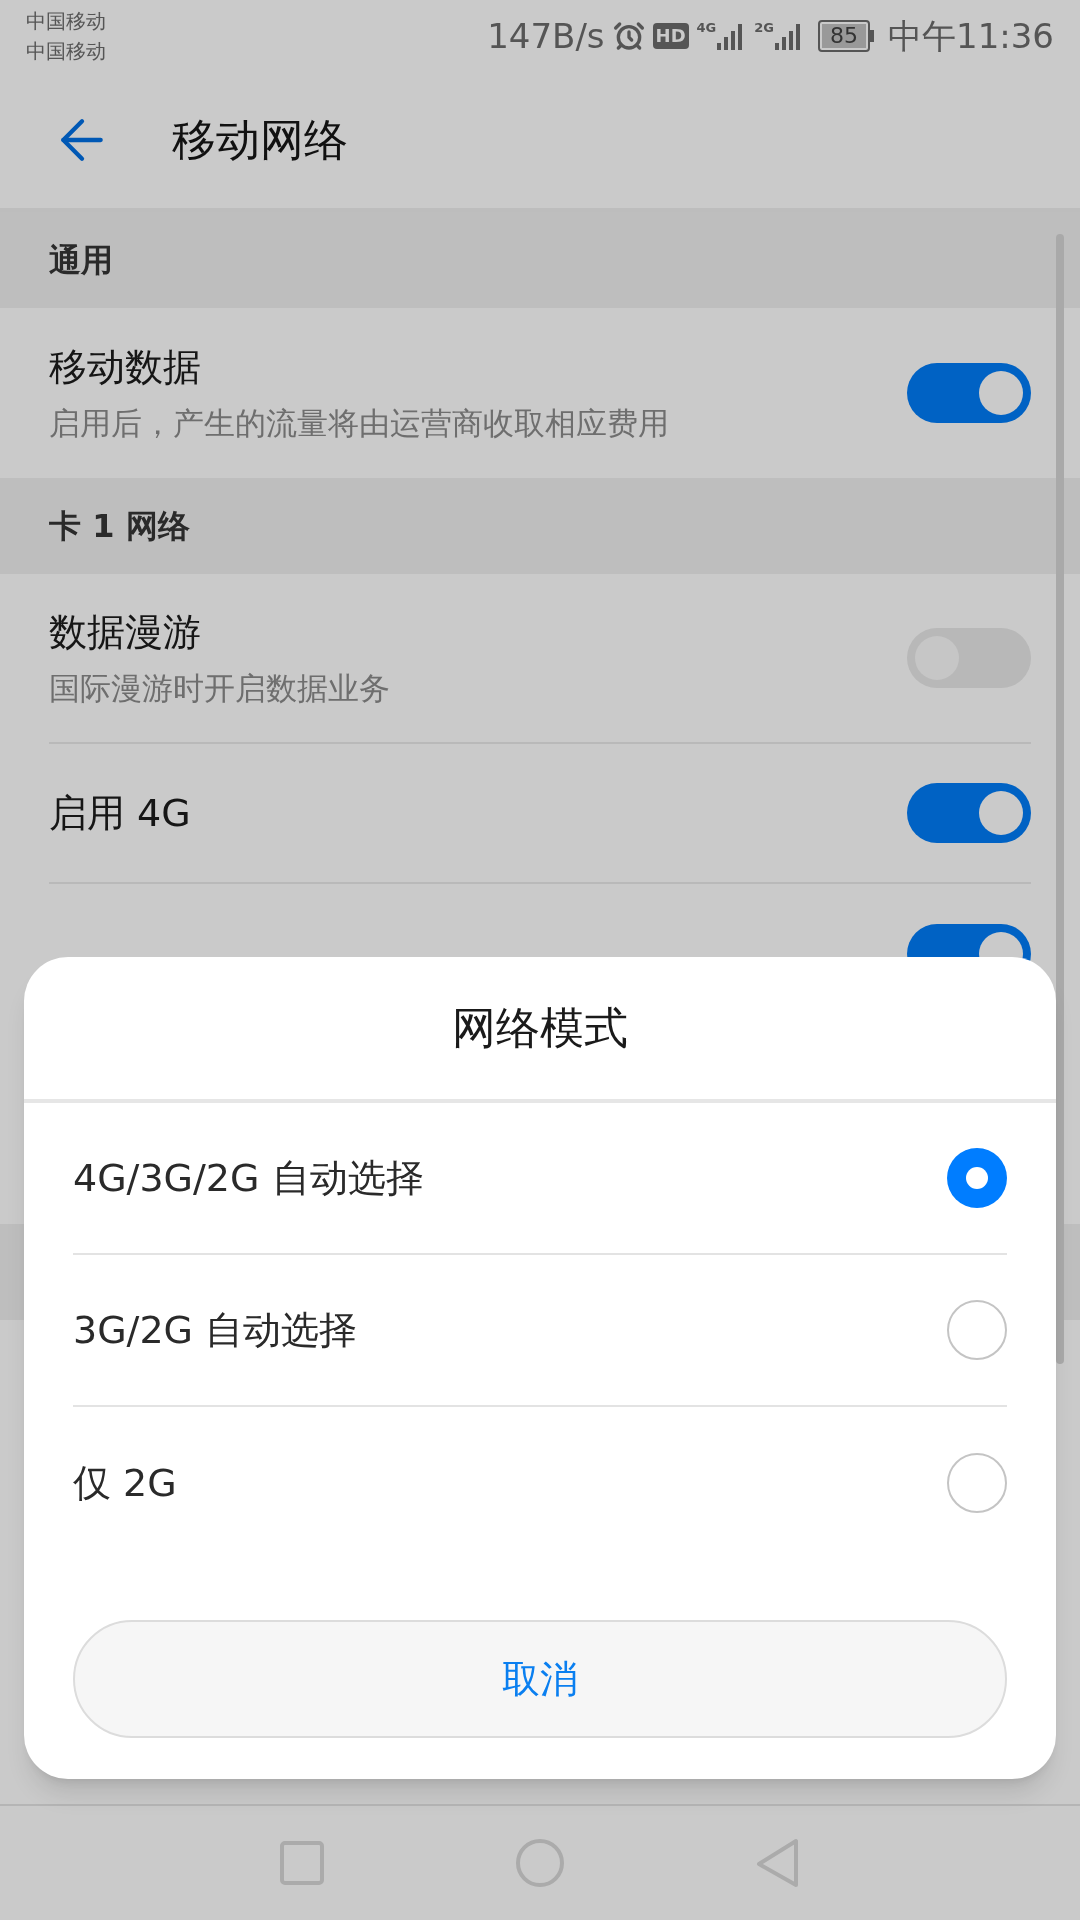  Describe the element at coordinates (628, 36) in the screenshot. I see `alarm-icon` at that location.